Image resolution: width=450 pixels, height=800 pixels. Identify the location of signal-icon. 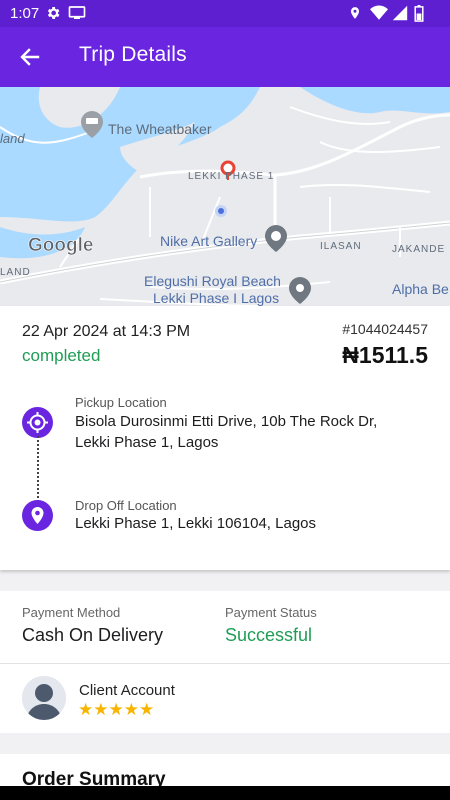
(400, 13).